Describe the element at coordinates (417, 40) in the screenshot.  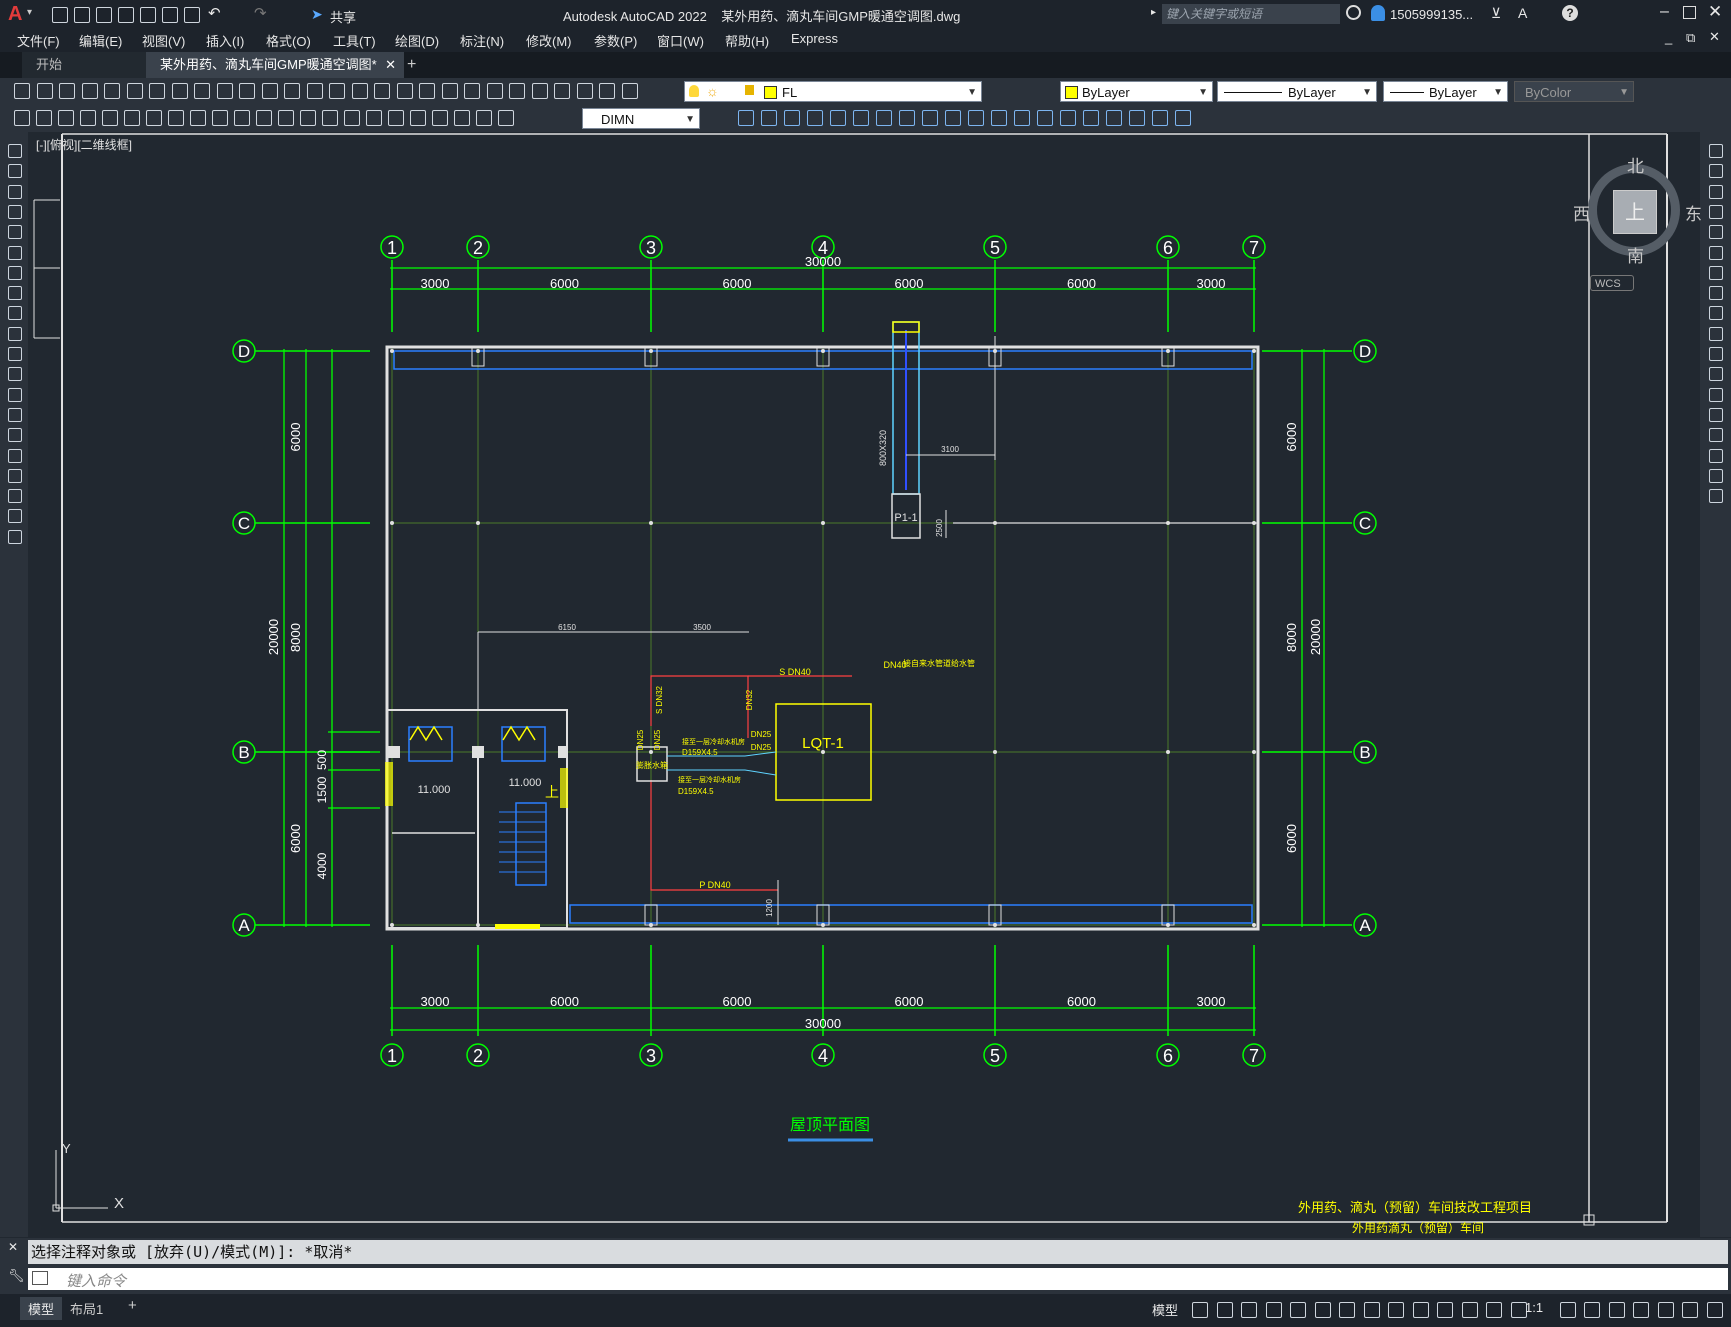
I see `menu-draw: 绘图(D)` at that location.